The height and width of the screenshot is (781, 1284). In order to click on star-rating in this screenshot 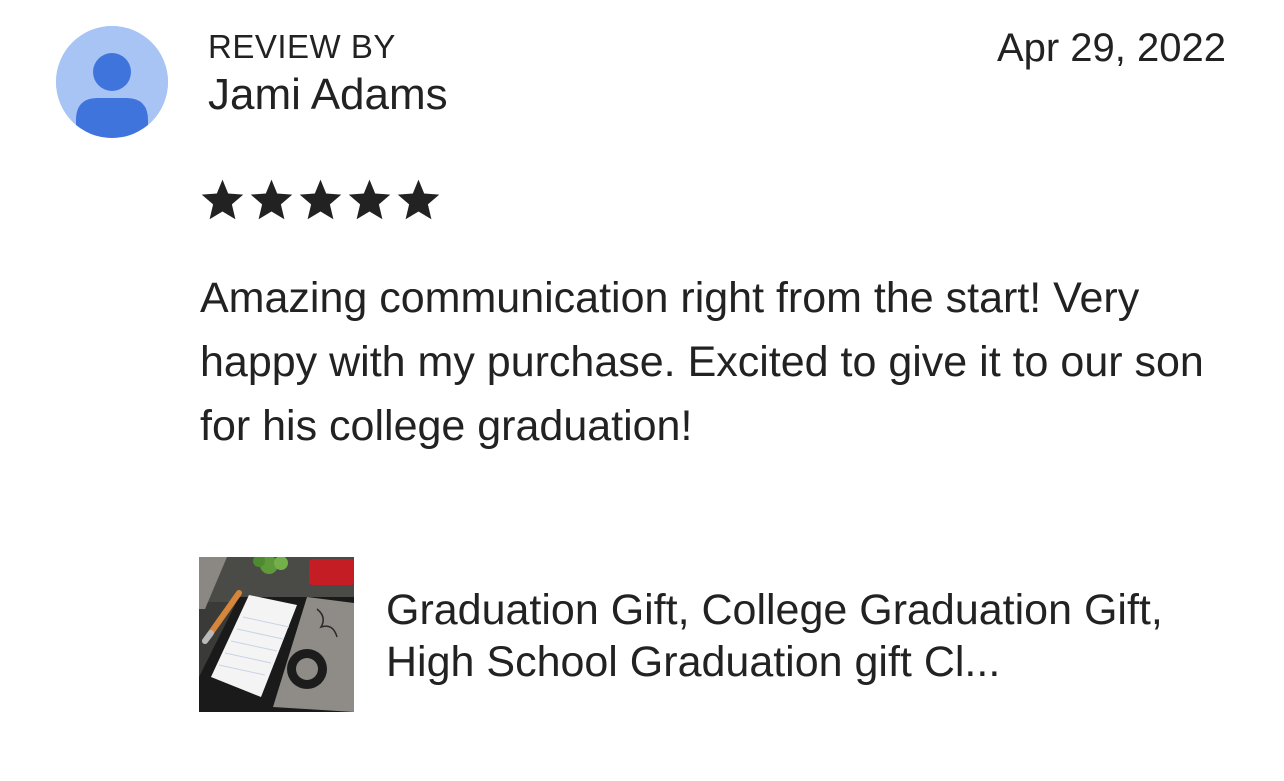, I will do `click(320, 200)`.